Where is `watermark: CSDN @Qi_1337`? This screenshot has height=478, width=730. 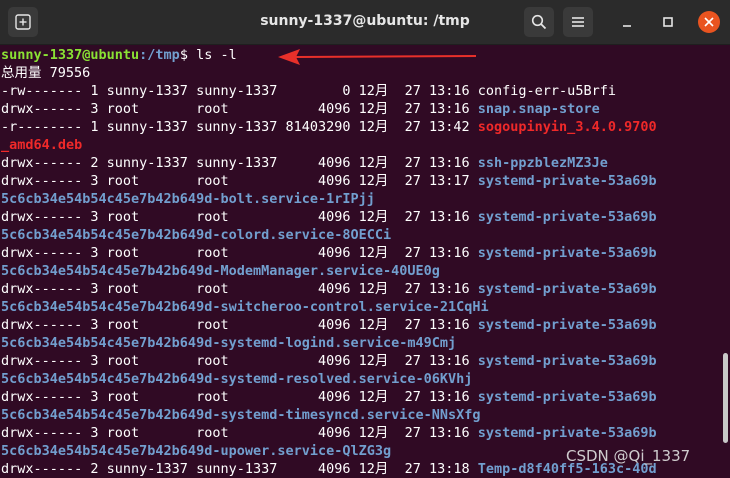 watermark: CSDN @Qi_1337 is located at coordinates (628, 456).